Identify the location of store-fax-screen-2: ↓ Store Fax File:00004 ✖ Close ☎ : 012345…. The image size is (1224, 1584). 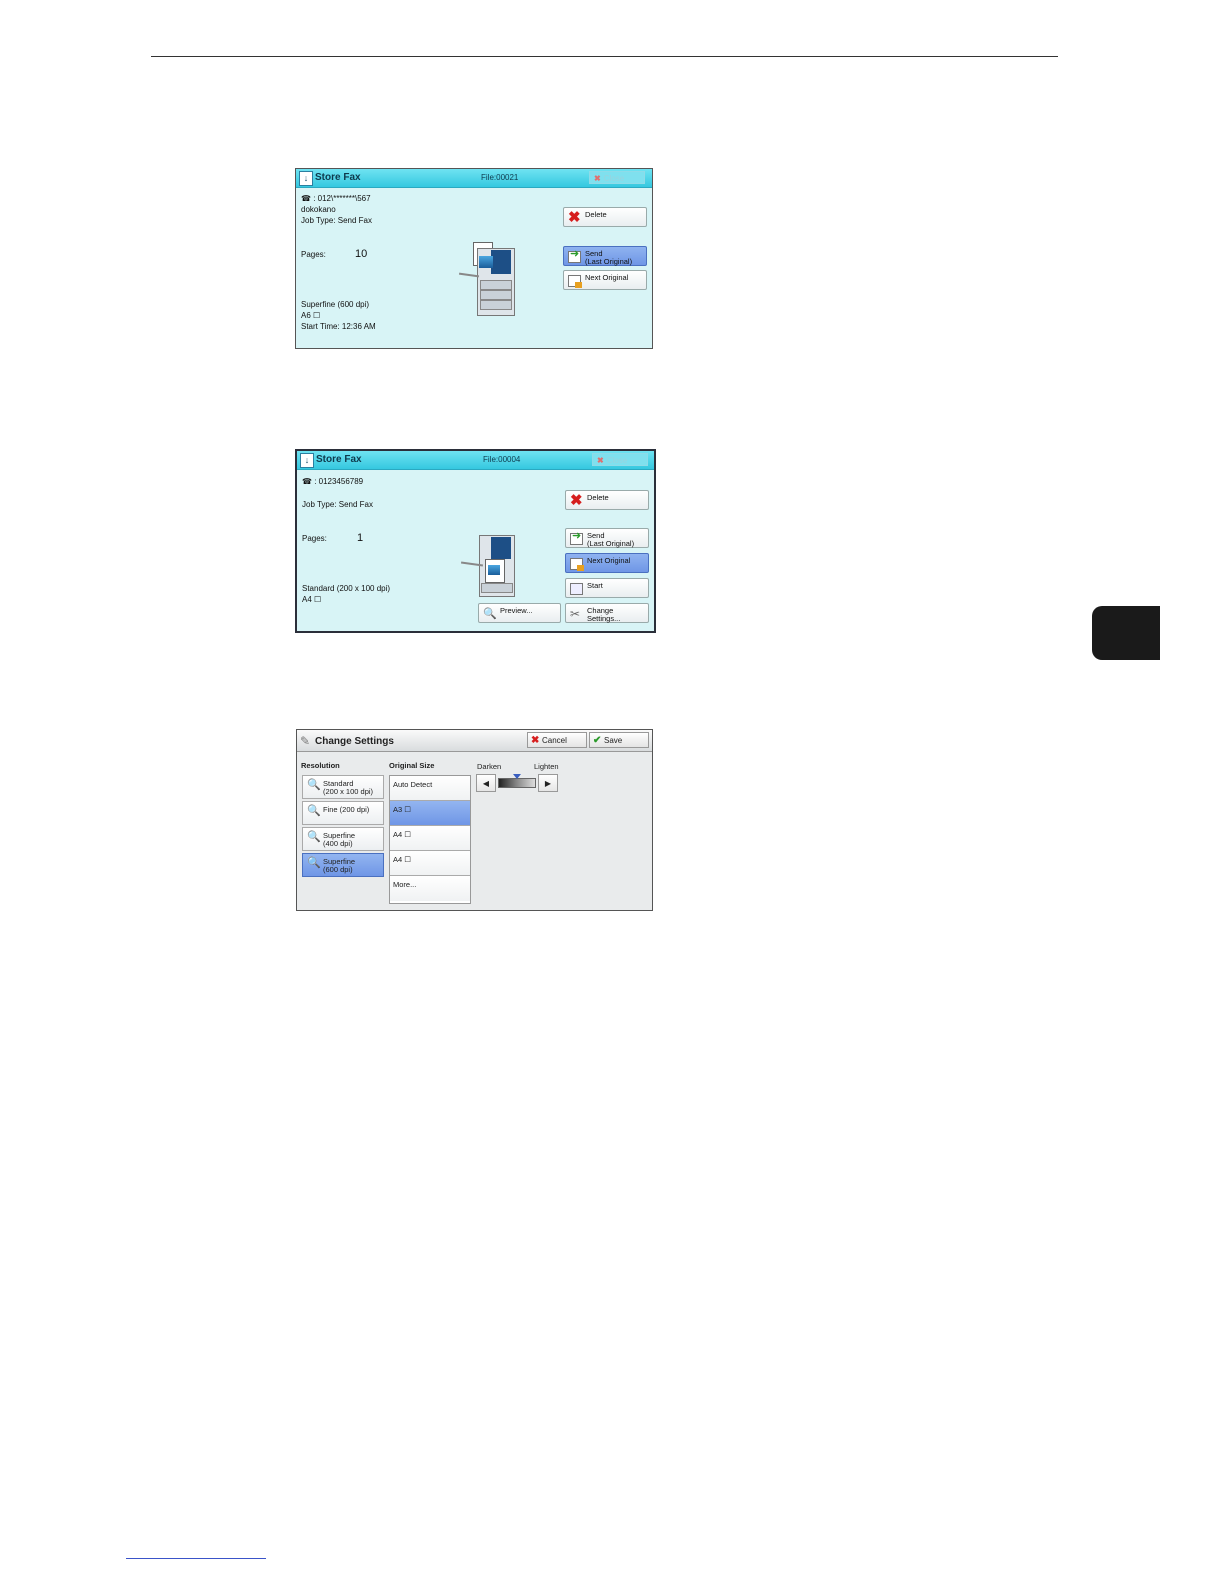
(475, 541).